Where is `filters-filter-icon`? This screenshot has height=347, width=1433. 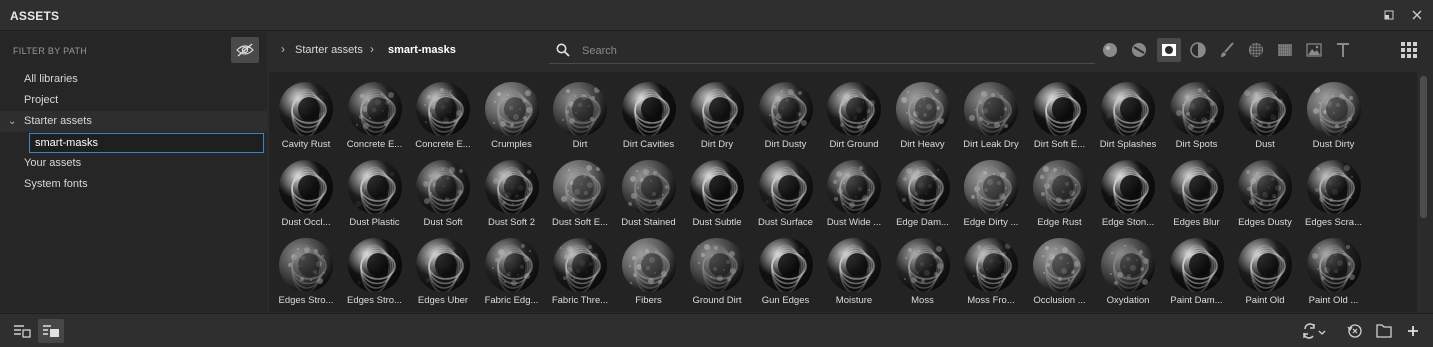
filters-filter-icon is located at coordinates (1198, 50).